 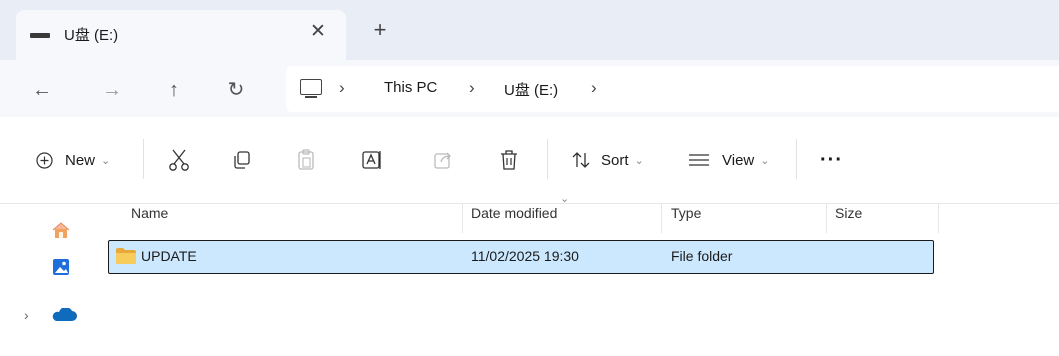 I want to click on forward-button: →, so click(x=112, y=90).